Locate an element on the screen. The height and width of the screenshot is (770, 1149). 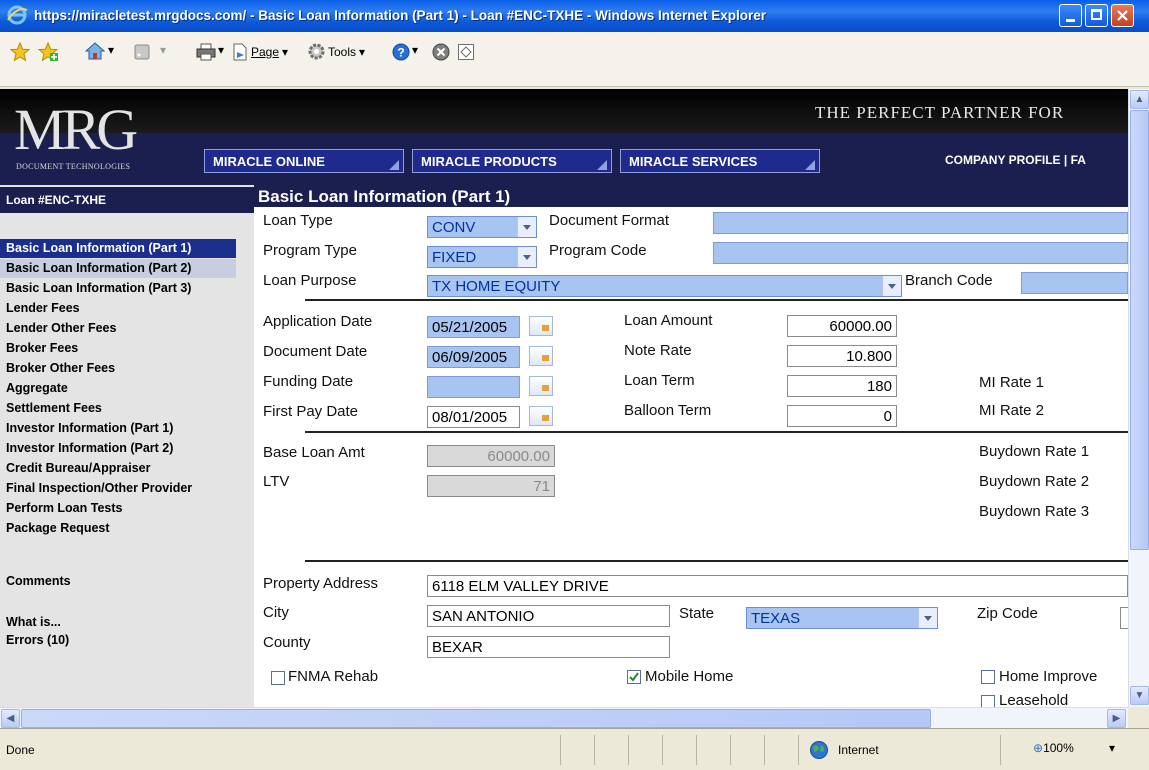
sidebar-item: Perform Loan Tests is located at coordinates (118, 508).